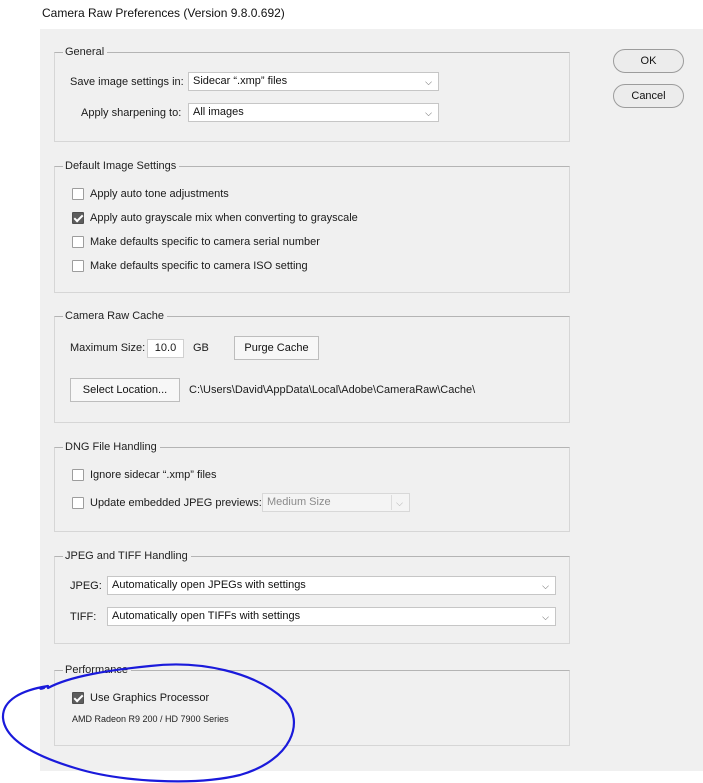  Describe the element at coordinates (209, 585) in the screenshot. I see `jpeg-handling-value: Automatically open JPEGs with settings` at that location.